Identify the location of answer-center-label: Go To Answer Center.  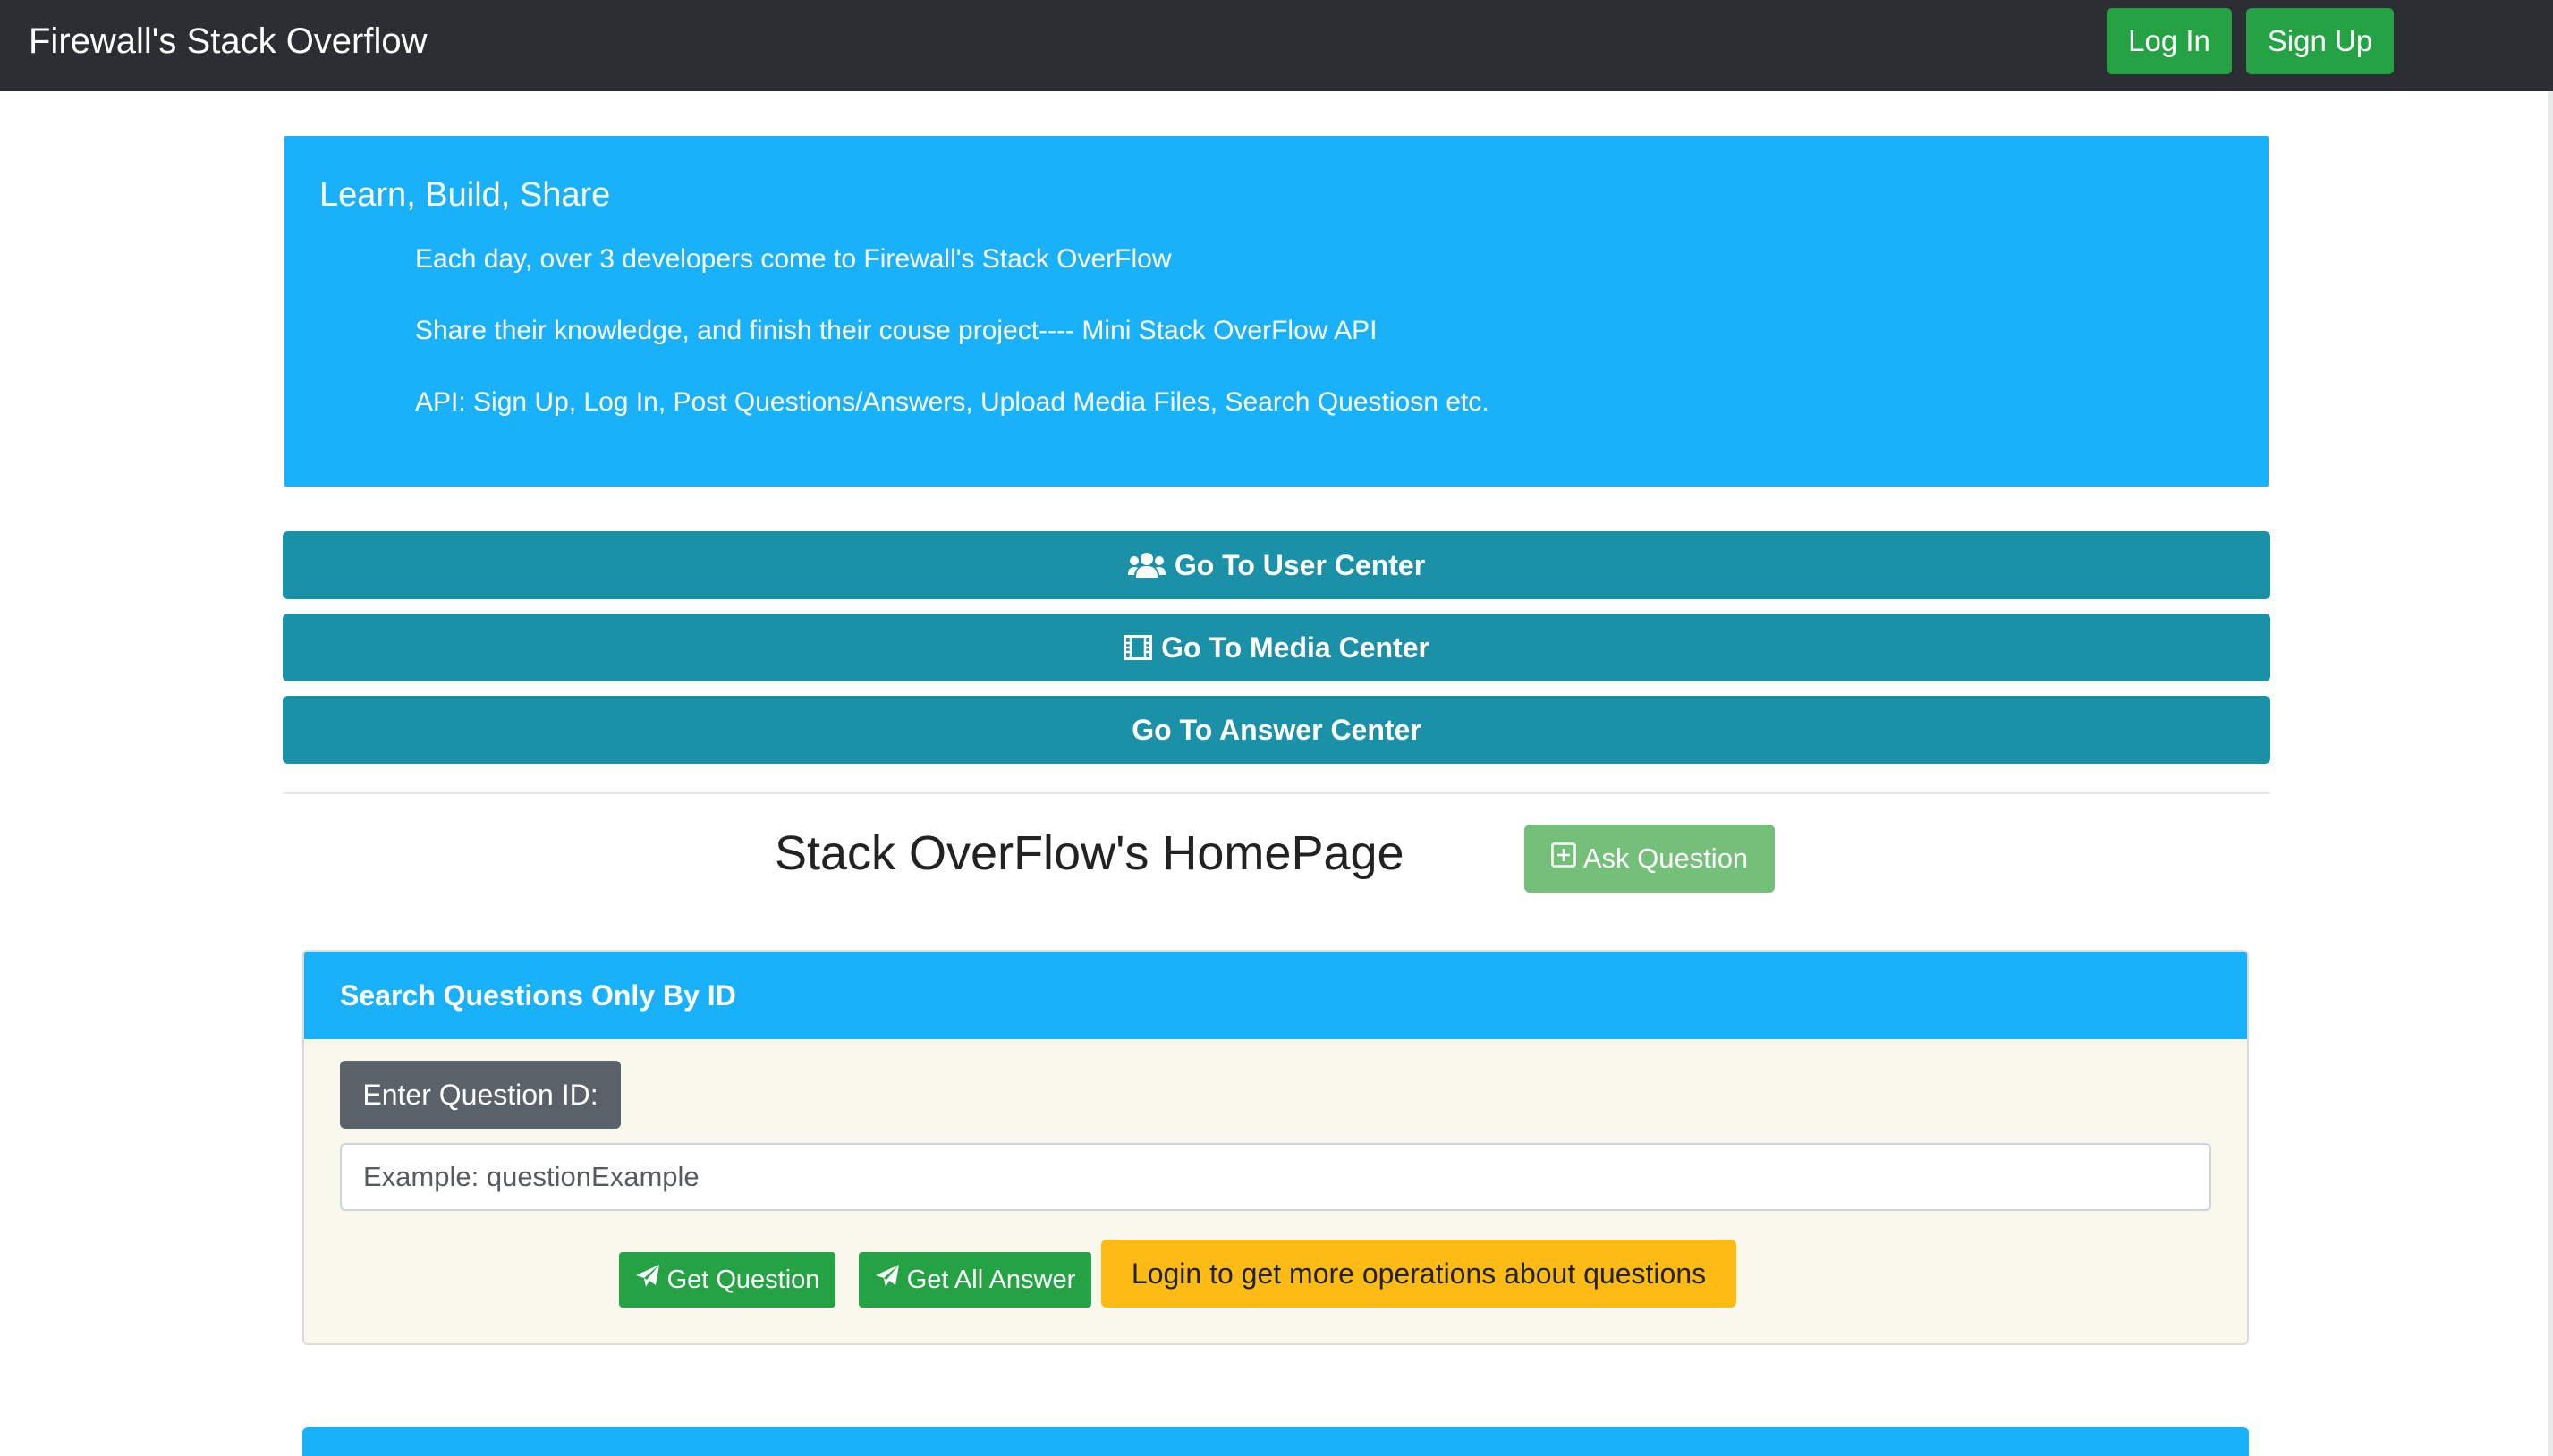
(1276, 729).